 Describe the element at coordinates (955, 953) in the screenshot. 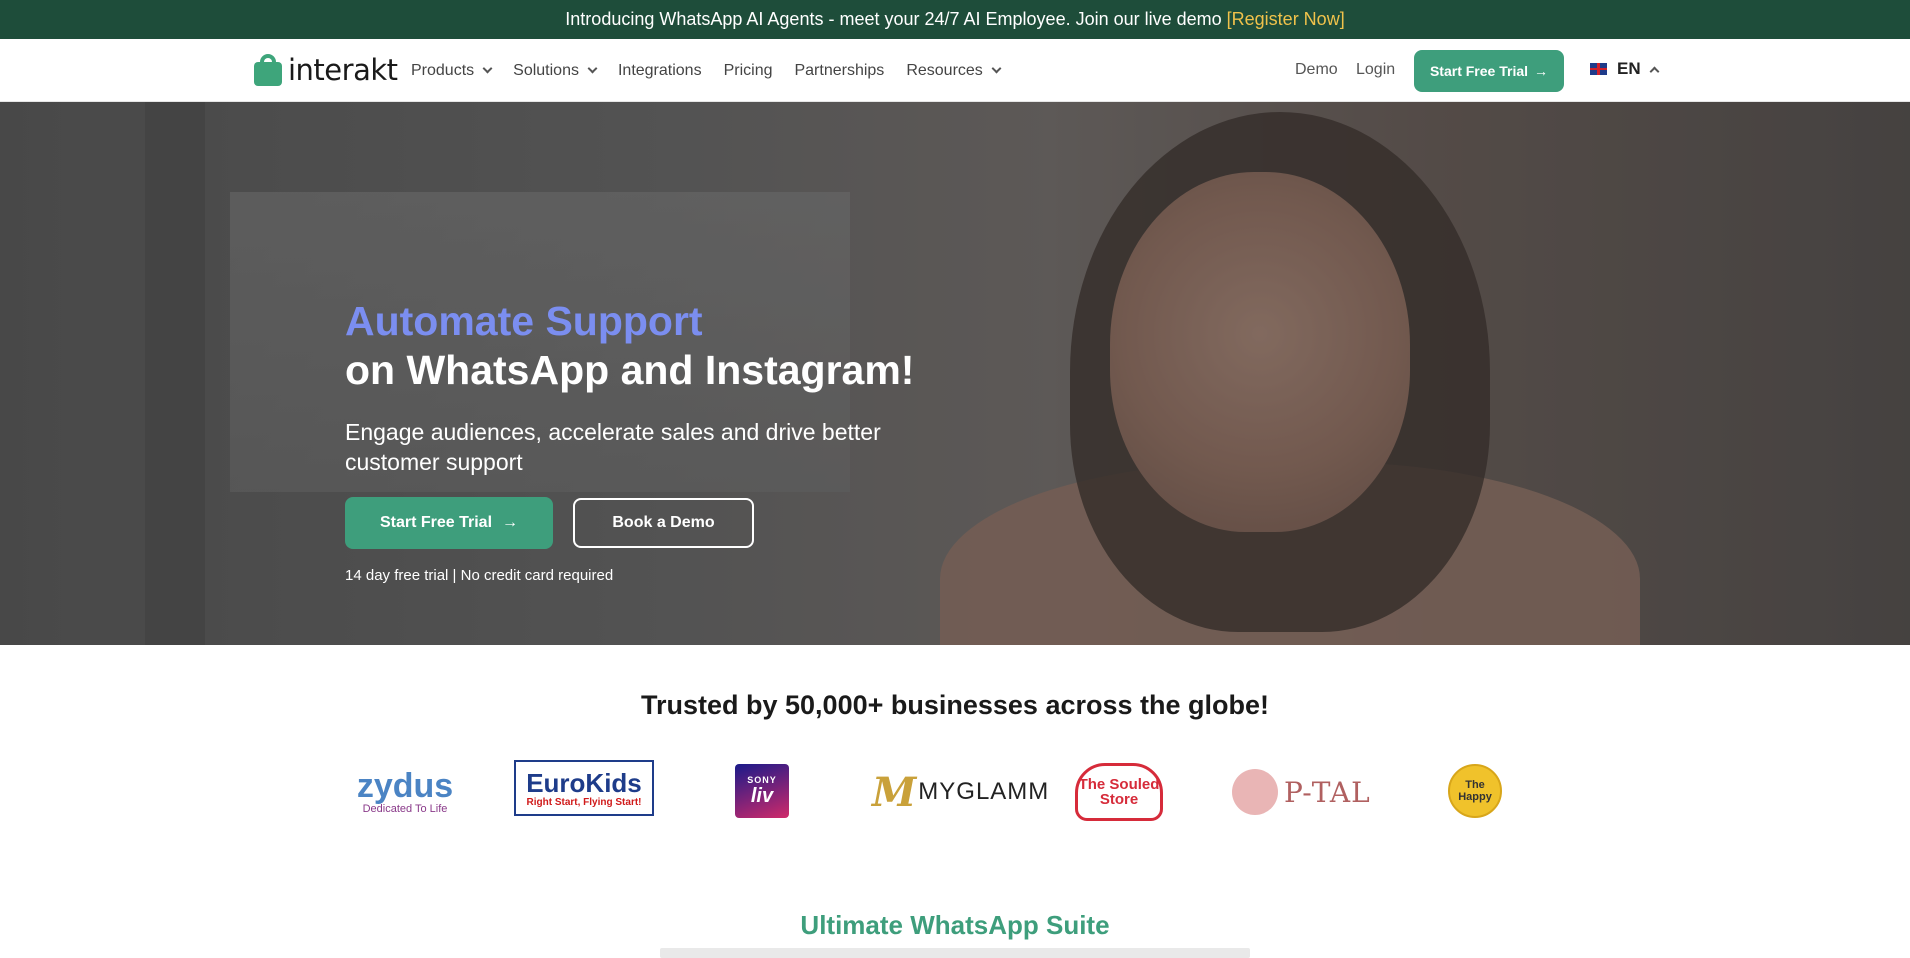

I see `suite-subheading-cutoff` at that location.